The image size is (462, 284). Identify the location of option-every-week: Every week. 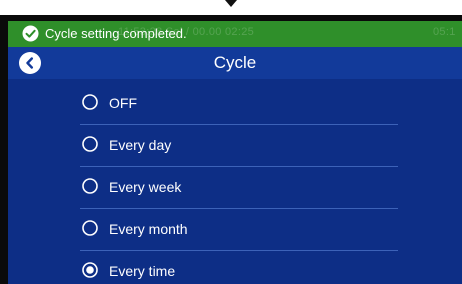
(239, 188).